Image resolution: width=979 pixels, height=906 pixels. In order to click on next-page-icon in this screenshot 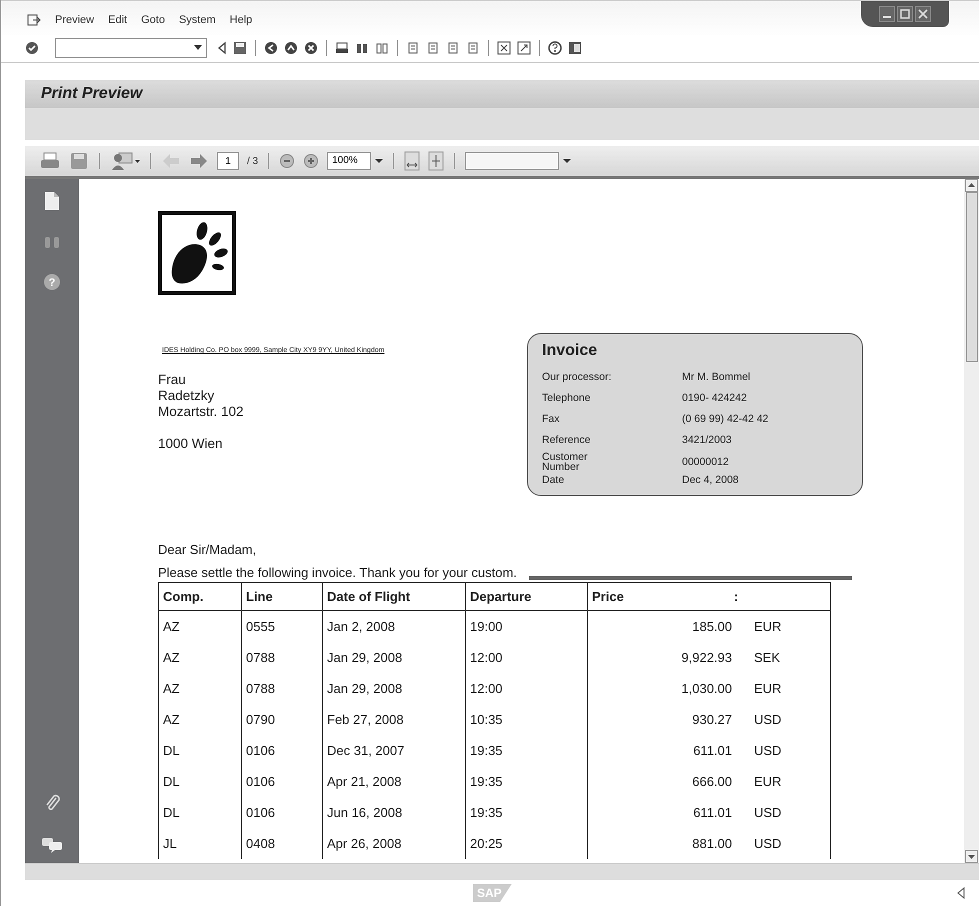, I will do `click(199, 161)`.